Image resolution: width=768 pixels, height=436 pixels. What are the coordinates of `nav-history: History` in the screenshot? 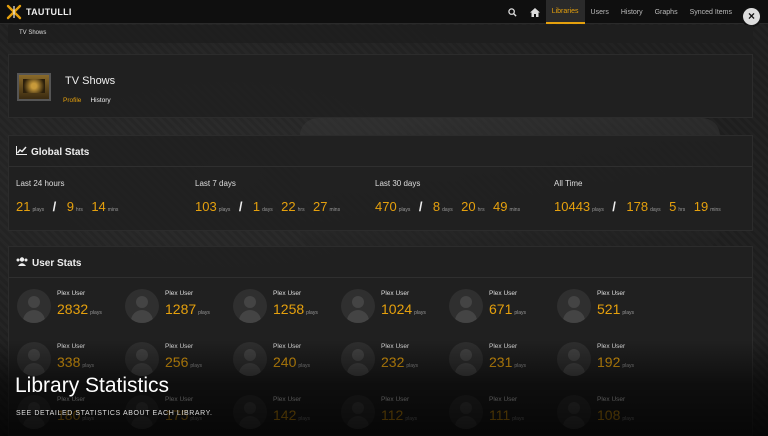 It's located at (632, 12).